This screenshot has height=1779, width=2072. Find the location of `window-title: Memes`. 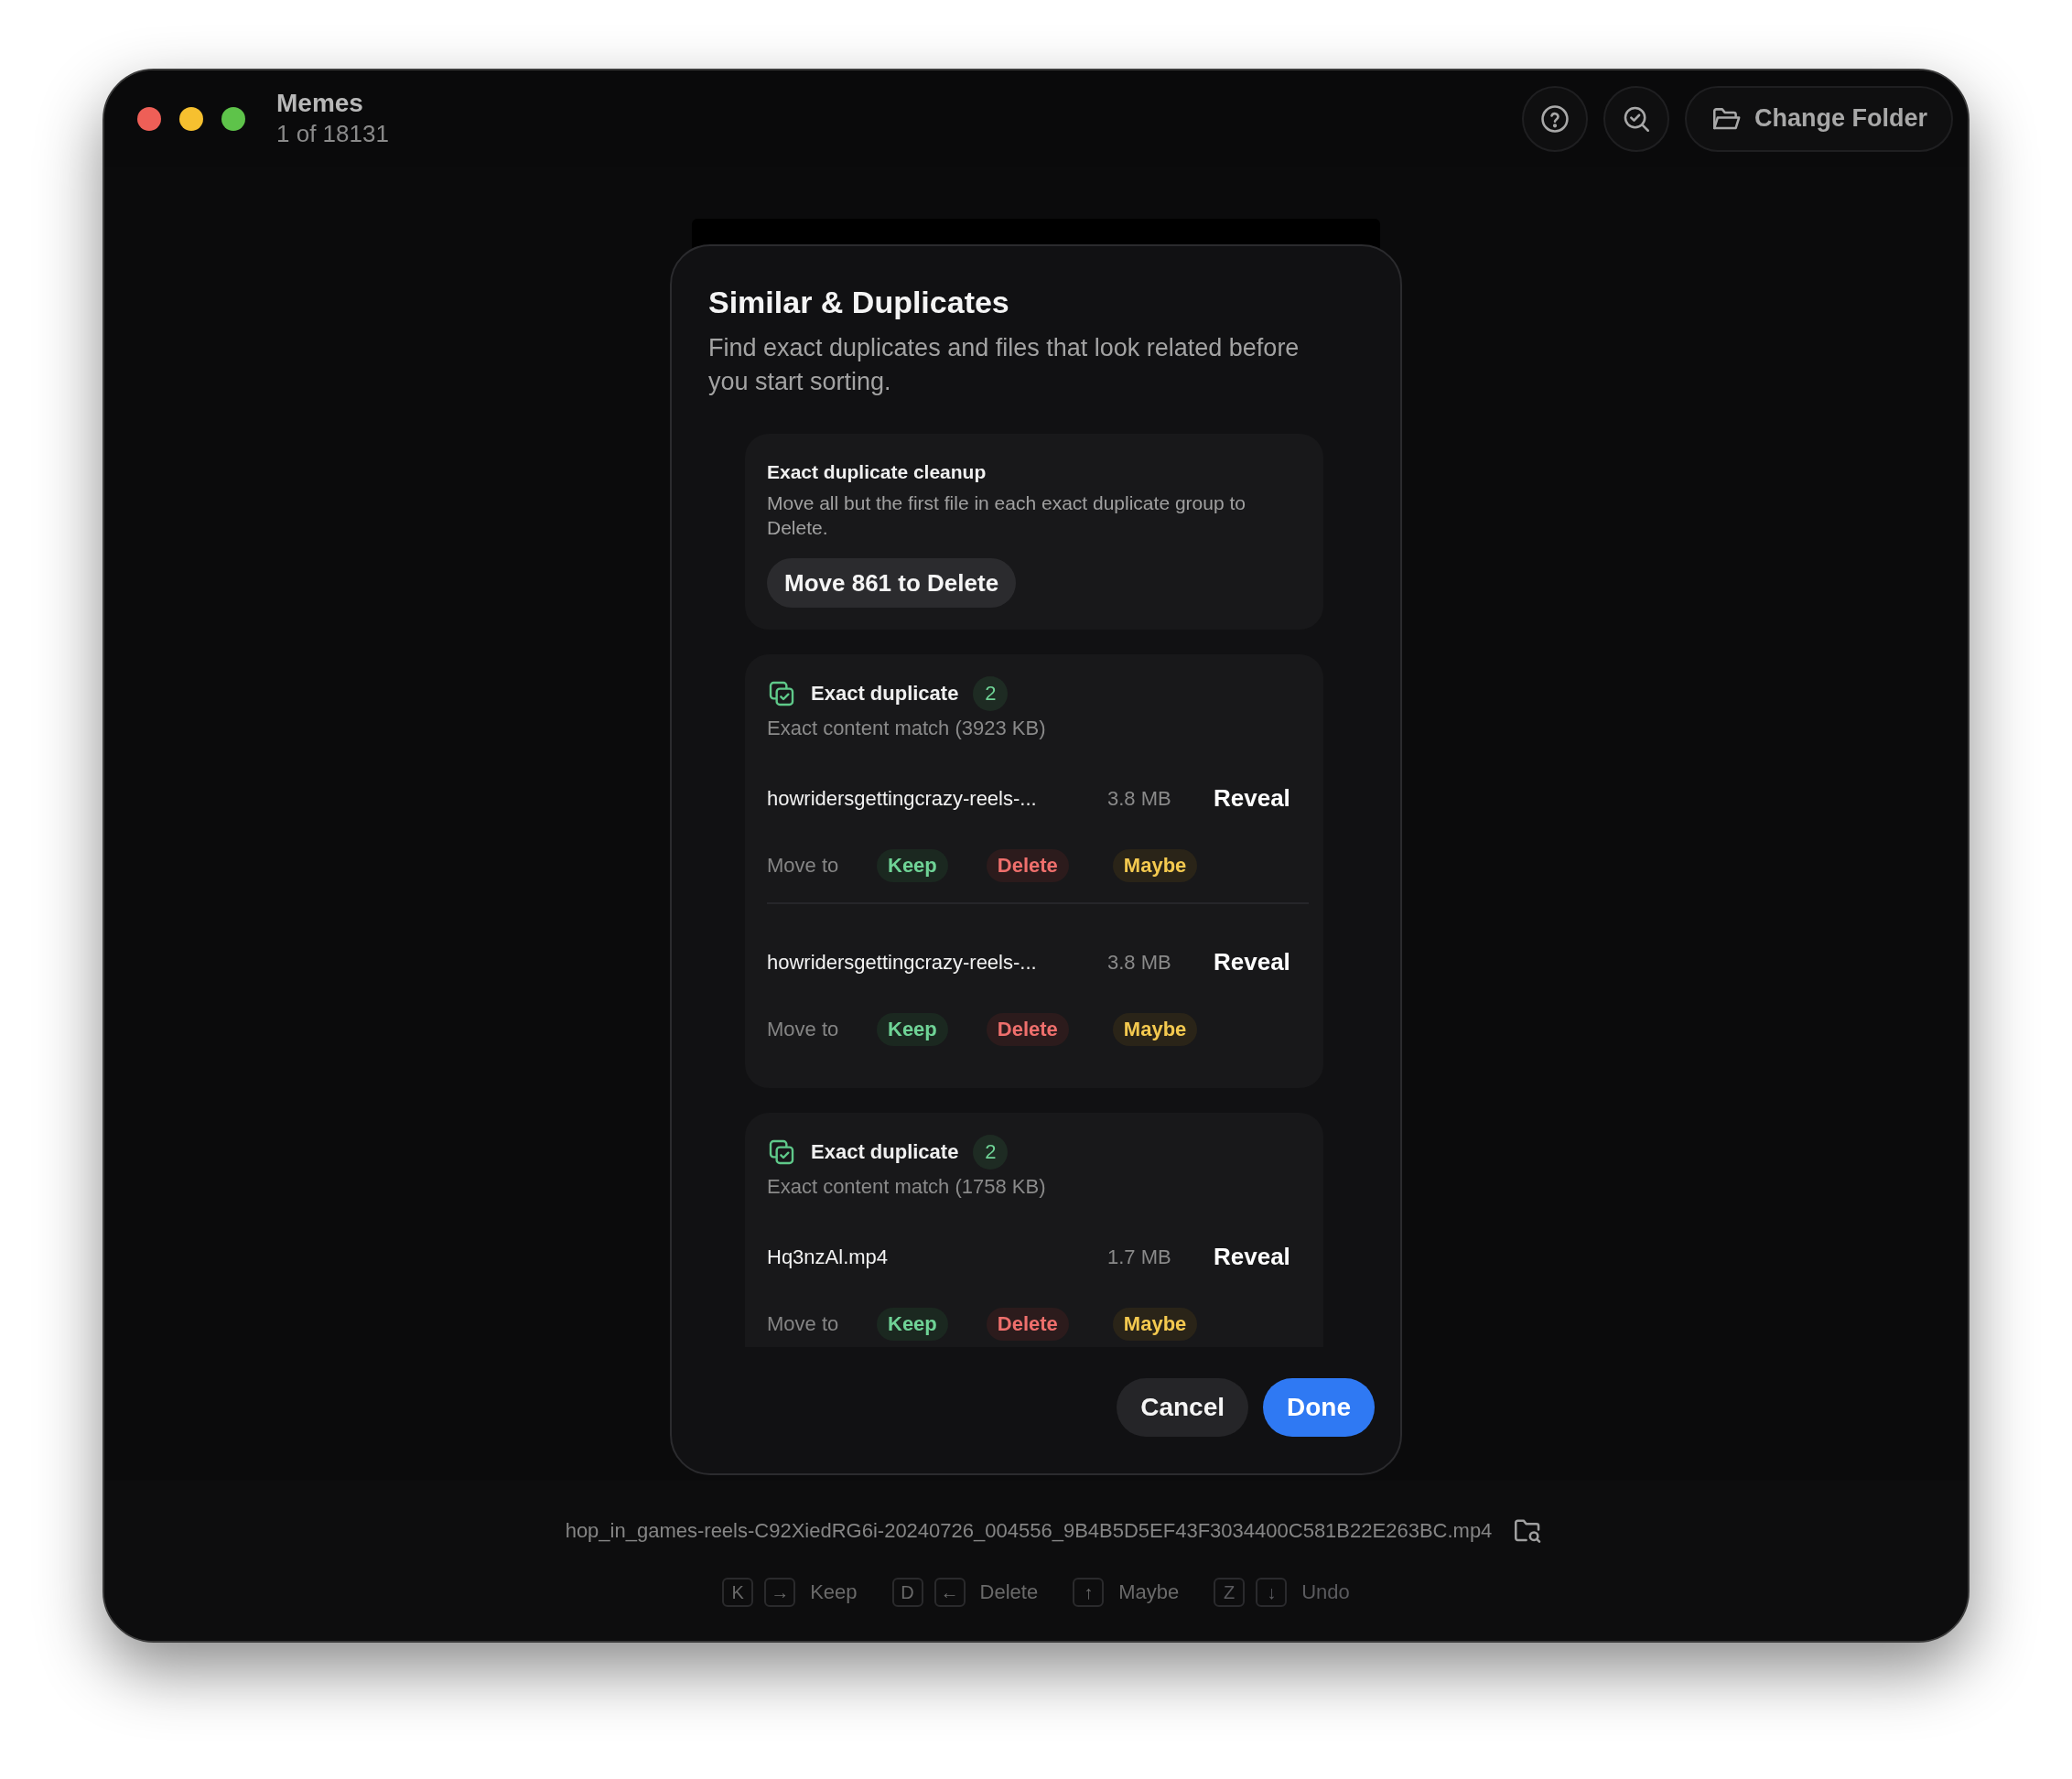

window-title: Memes is located at coordinates (320, 103).